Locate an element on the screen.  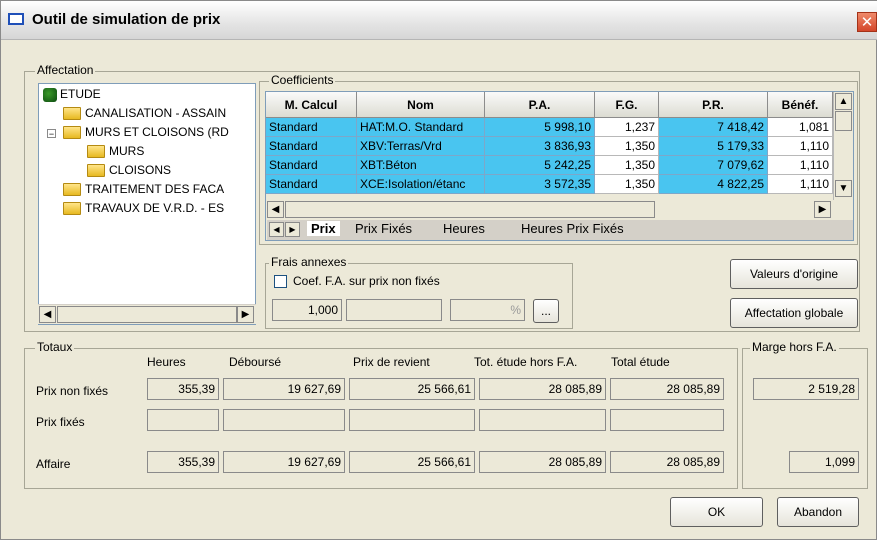
tree-item-label: TRAITEMENT DES FACA is located at coordinates (155, 189).